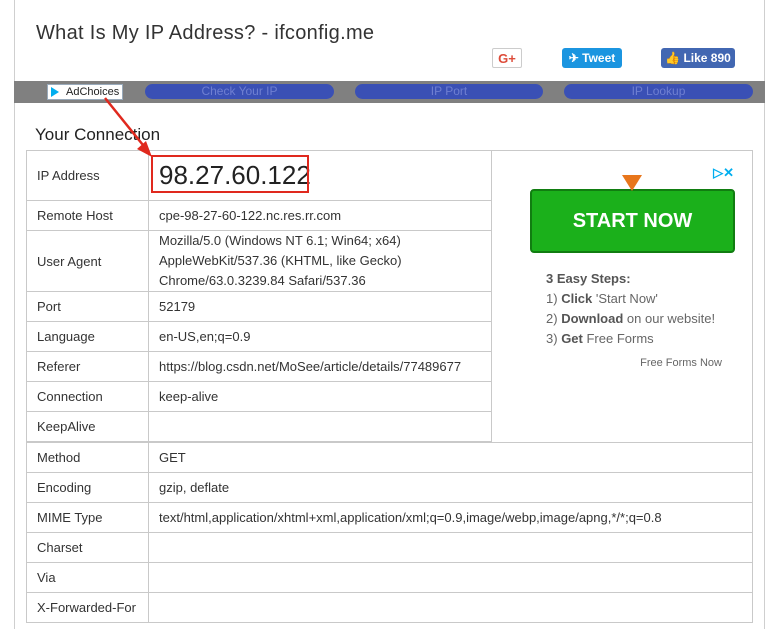  I want to click on annotation-arrow, so click(128, 127).